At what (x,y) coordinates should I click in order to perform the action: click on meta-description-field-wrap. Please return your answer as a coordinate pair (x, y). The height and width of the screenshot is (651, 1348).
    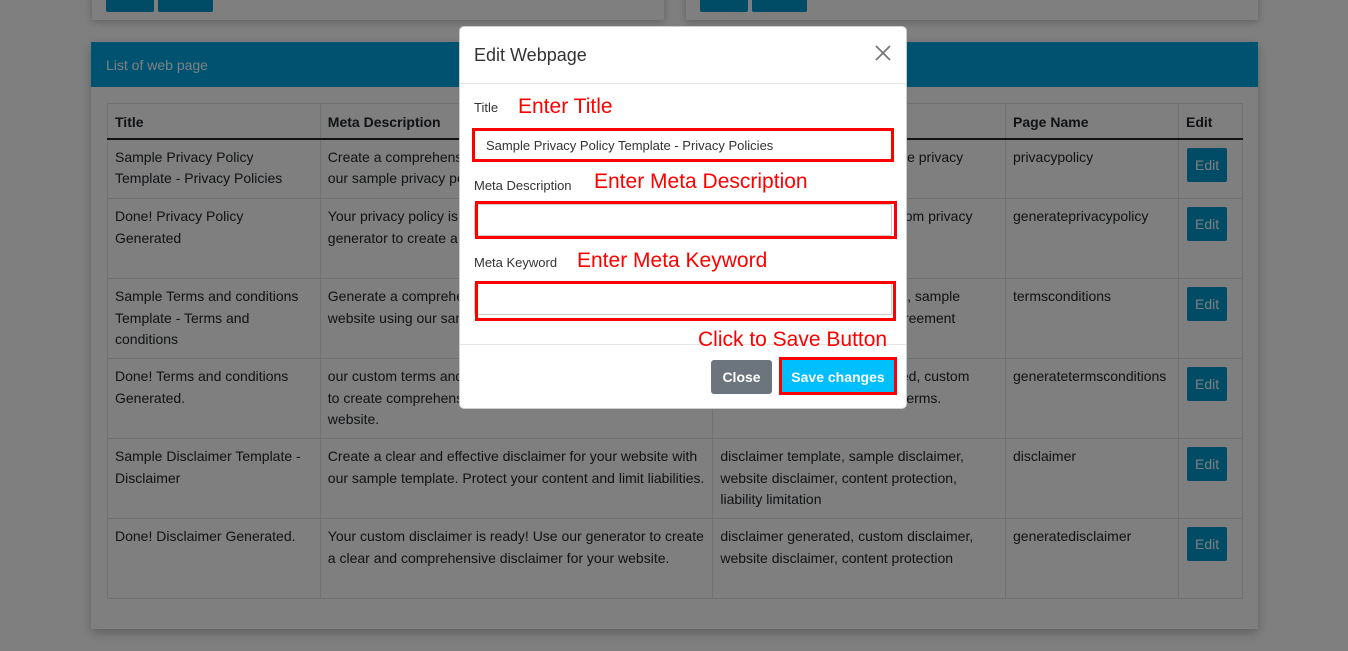
    Looking at the image, I should click on (683, 220).